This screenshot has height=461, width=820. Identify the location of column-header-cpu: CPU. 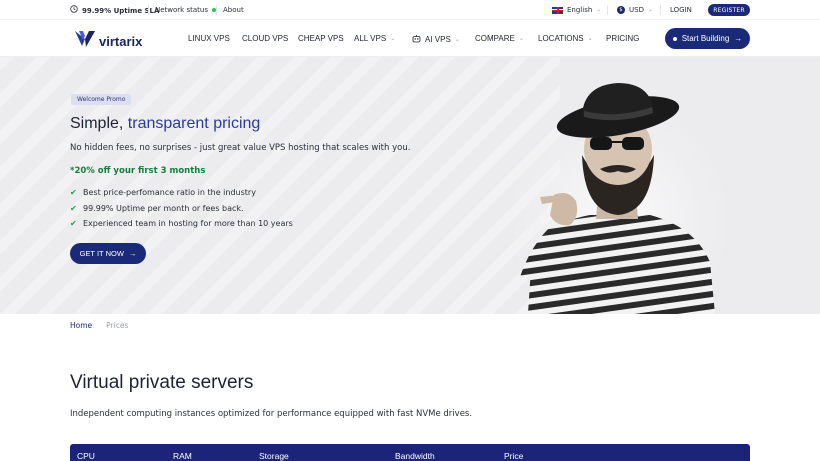
(86, 456).